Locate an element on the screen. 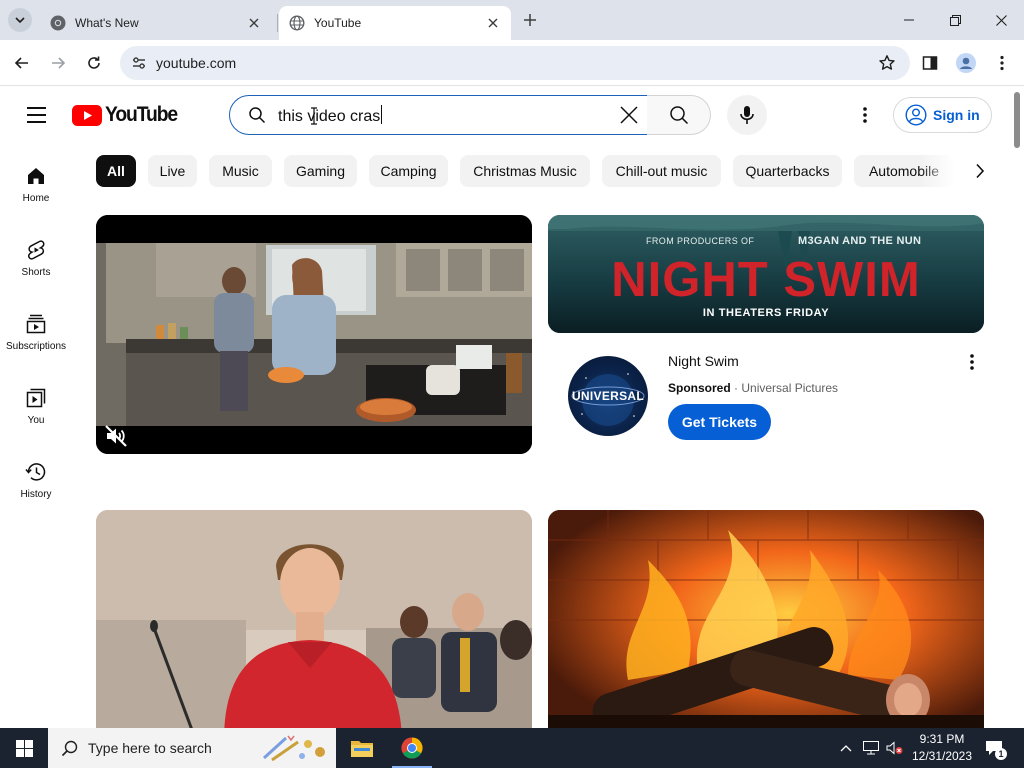 This screenshot has width=1024, height=768. get-tickets-button: Get Tickets is located at coordinates (719, 422).